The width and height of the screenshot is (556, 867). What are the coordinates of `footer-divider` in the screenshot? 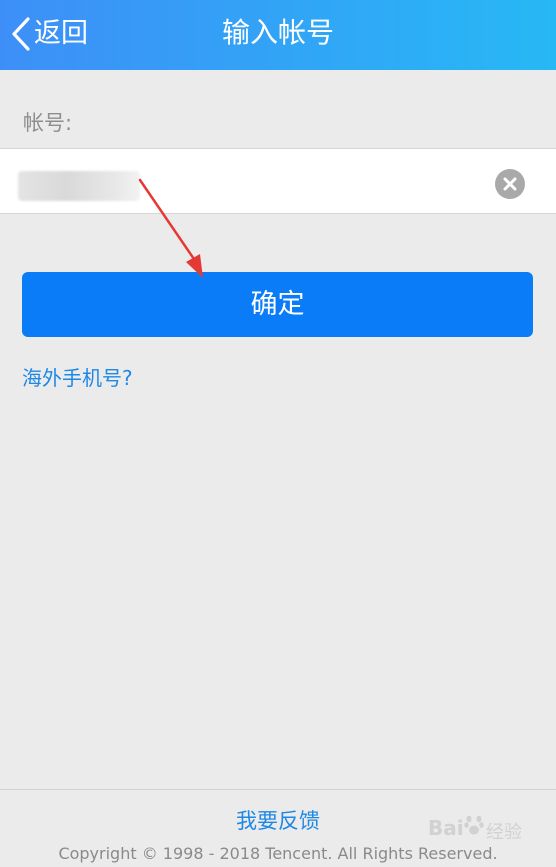 It's located at (278, 789).